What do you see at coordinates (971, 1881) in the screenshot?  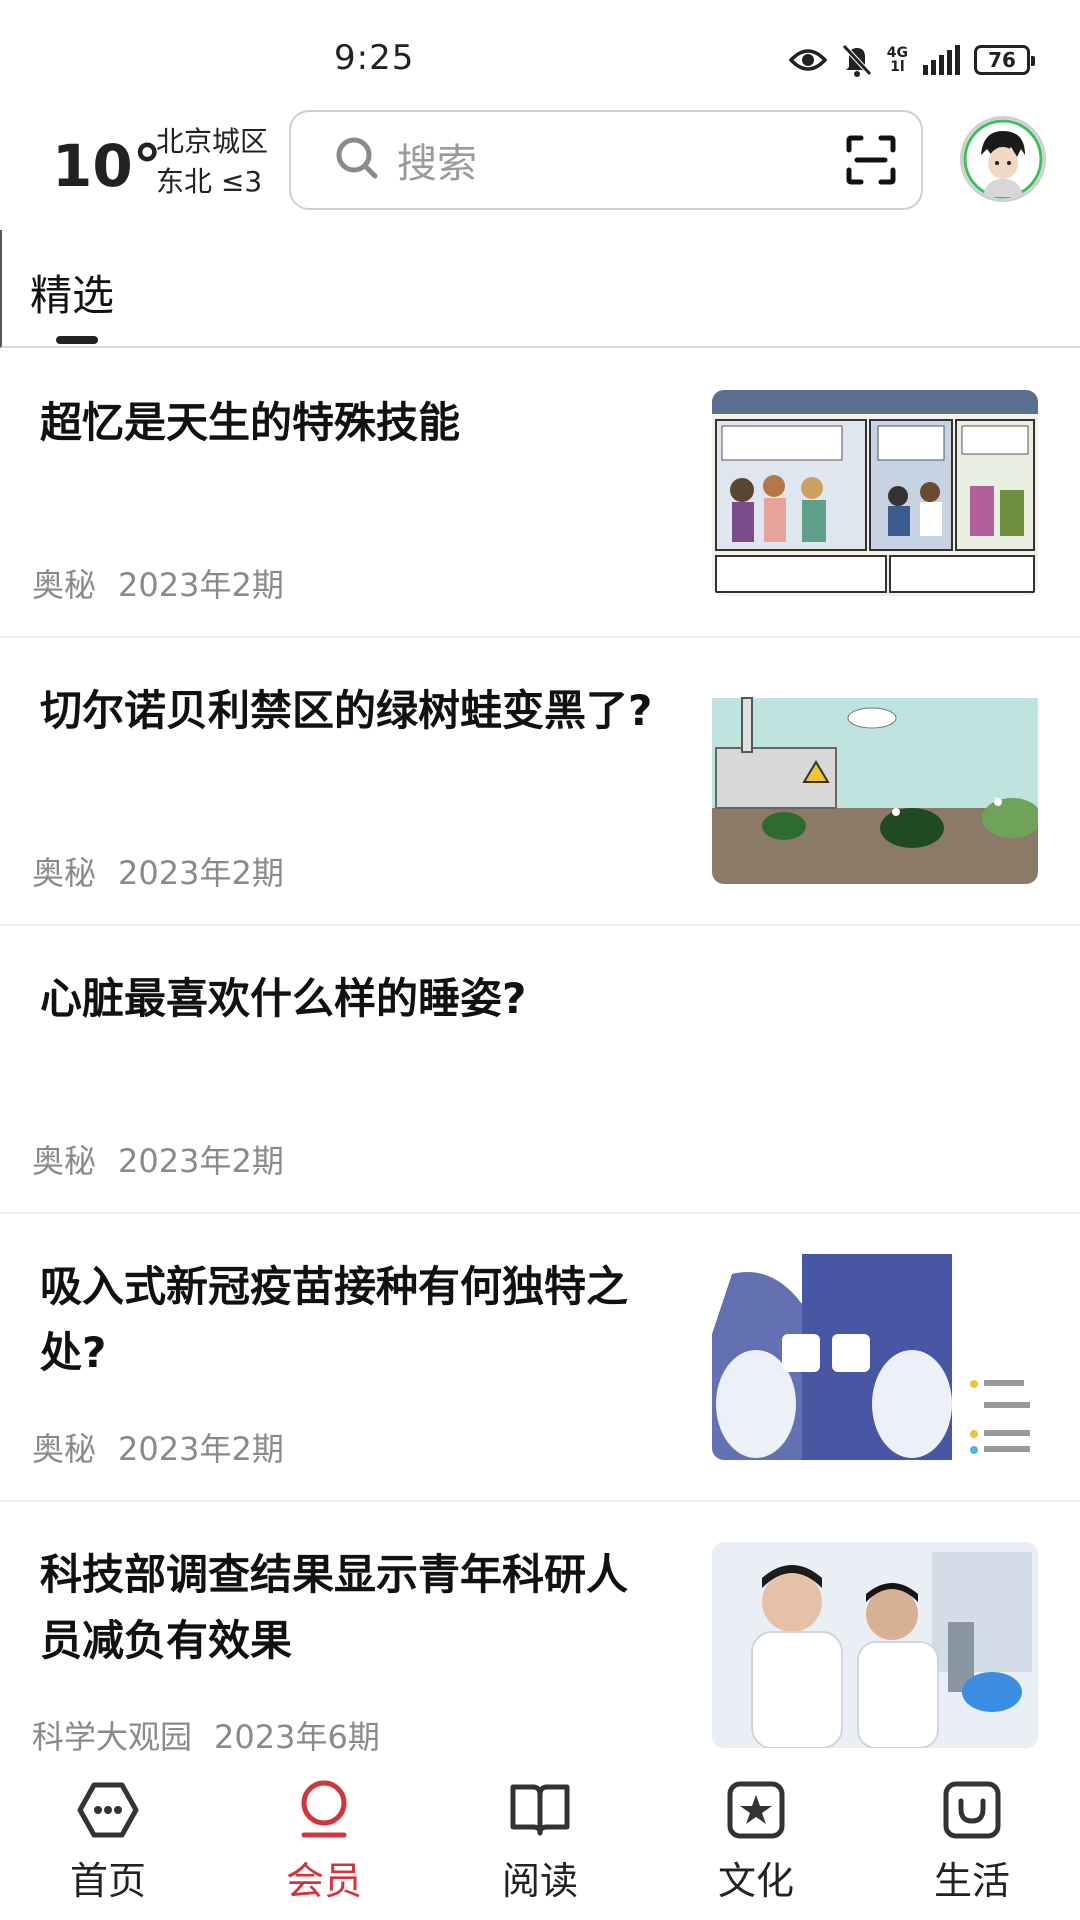 I see `nav-life-label: 生活` at bounding box center [971, 1881].